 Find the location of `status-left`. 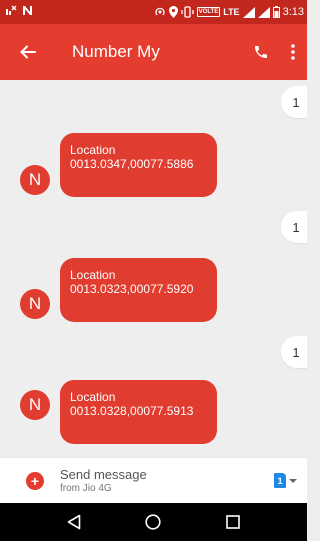

status-left is located at coordinates (19, 12).